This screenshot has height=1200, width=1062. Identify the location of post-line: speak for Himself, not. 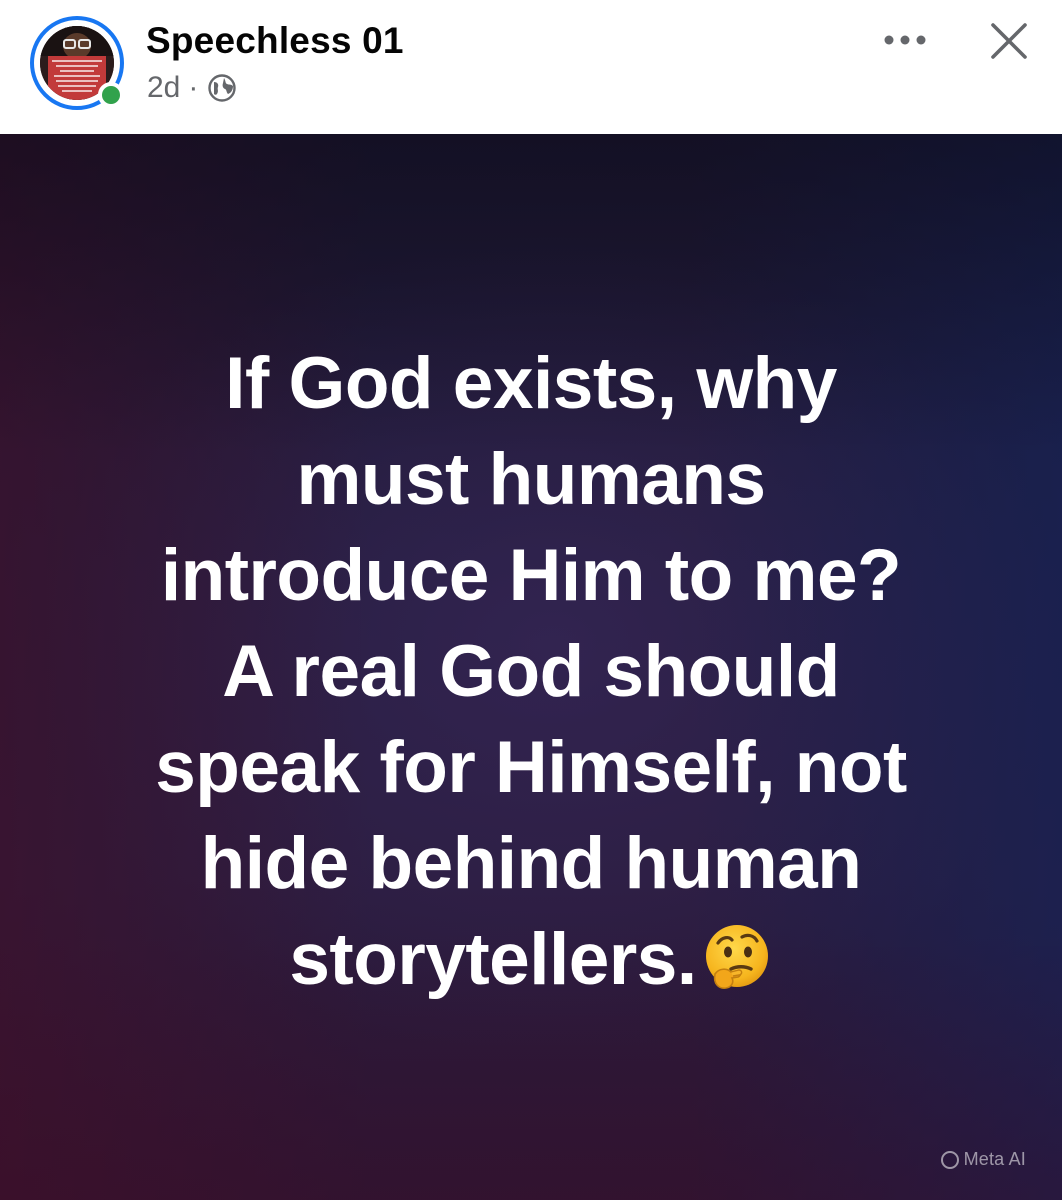
(531, 767).